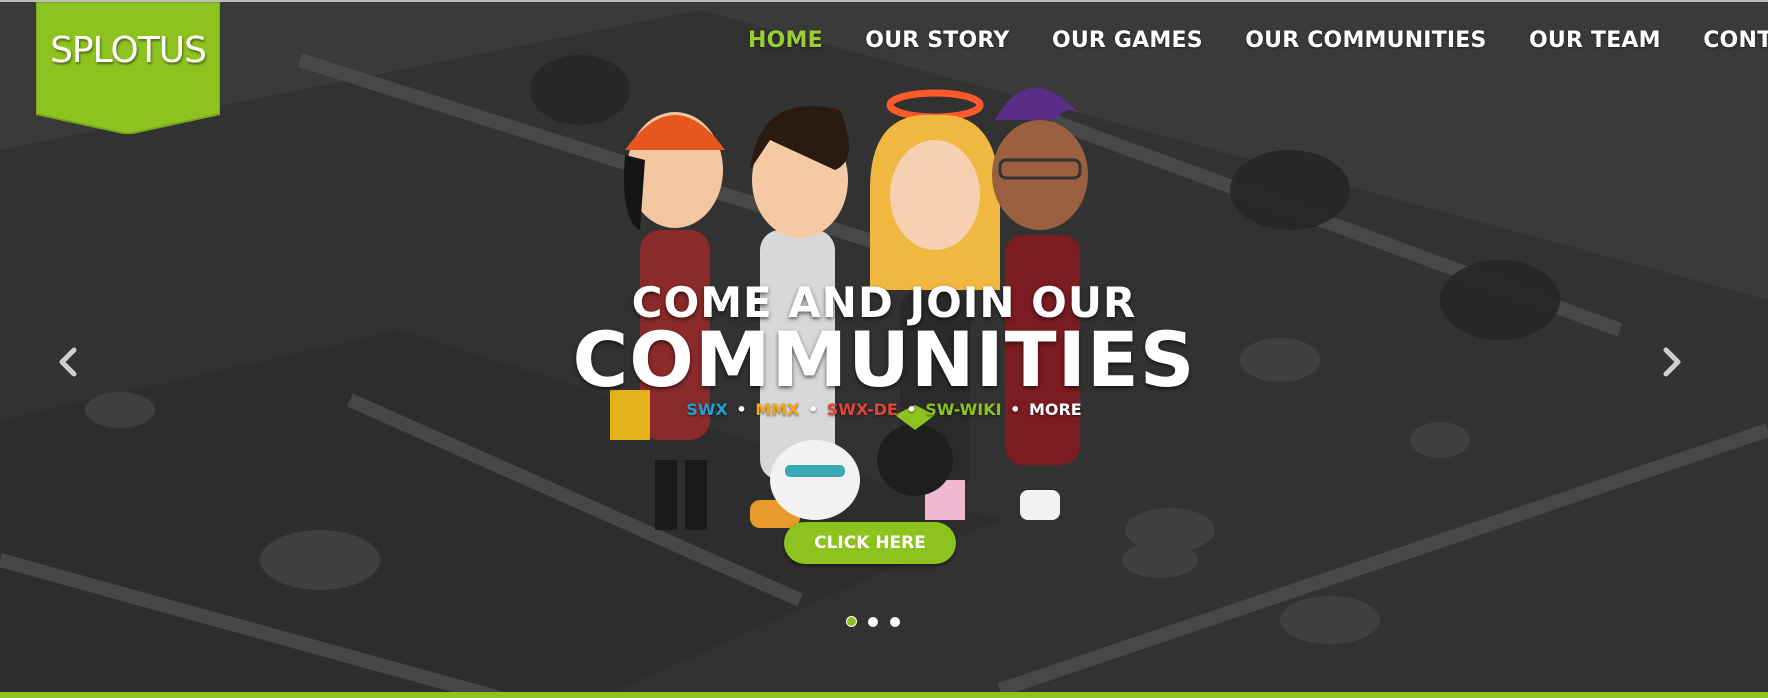  What do you see at coordinates (870, 543) in the screenshot?
I see `click-here-button: CLICK HERE` at bounding box center [870, 543].